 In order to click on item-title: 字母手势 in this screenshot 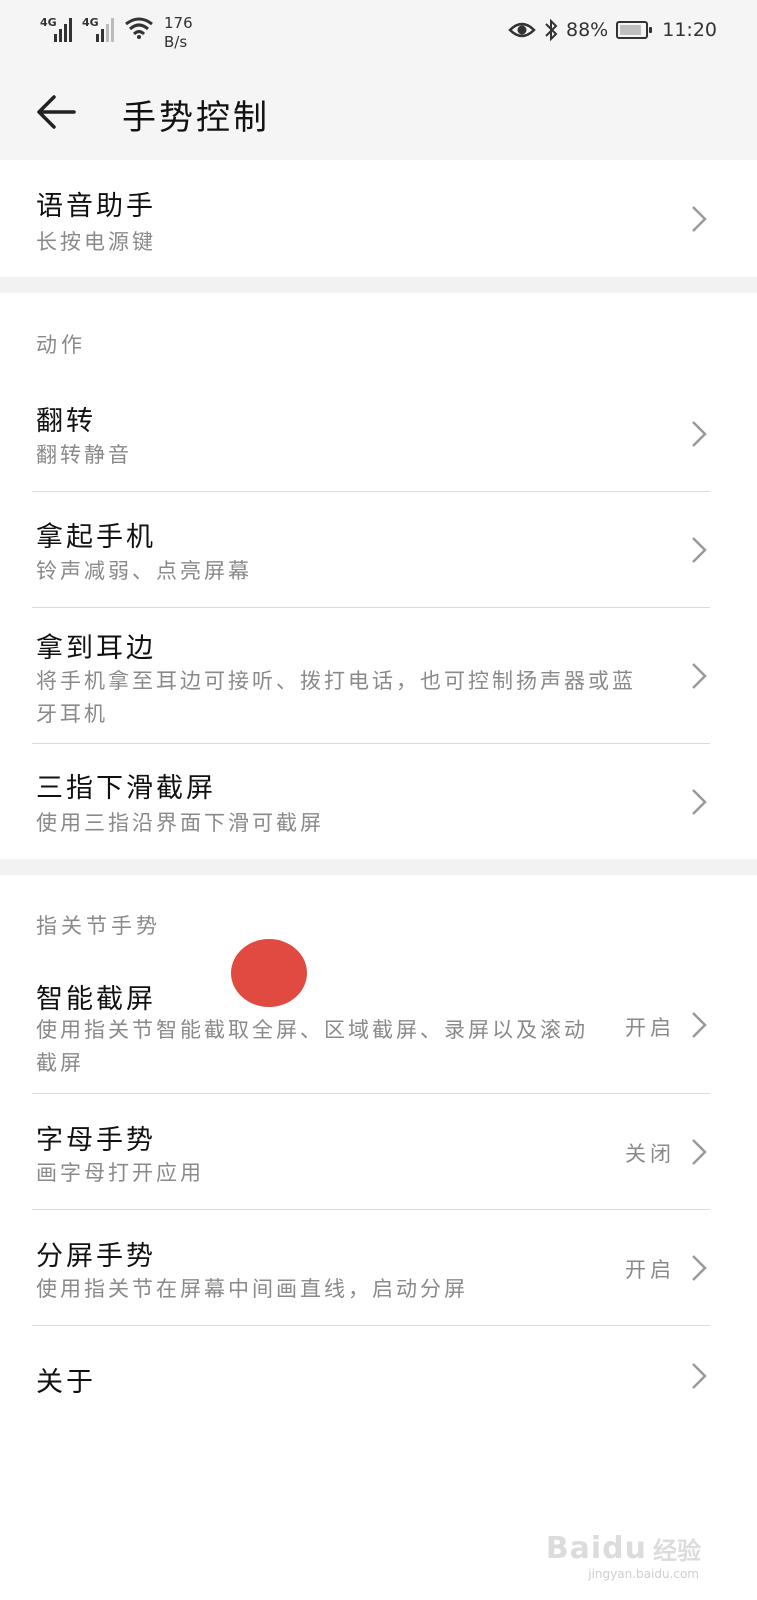, I will do `click(96, 1140)`.